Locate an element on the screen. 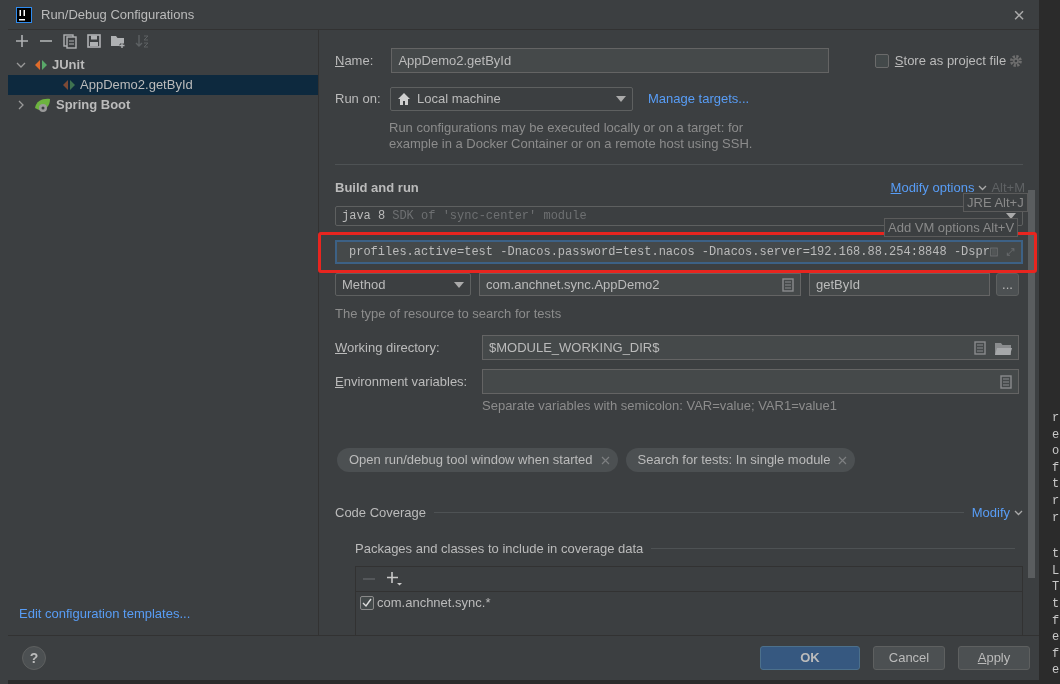 This screenshot has height=684, width=1060. working-directory-field: $MODULE_WORKING_DIR$ is located at coordinates (750, 348).